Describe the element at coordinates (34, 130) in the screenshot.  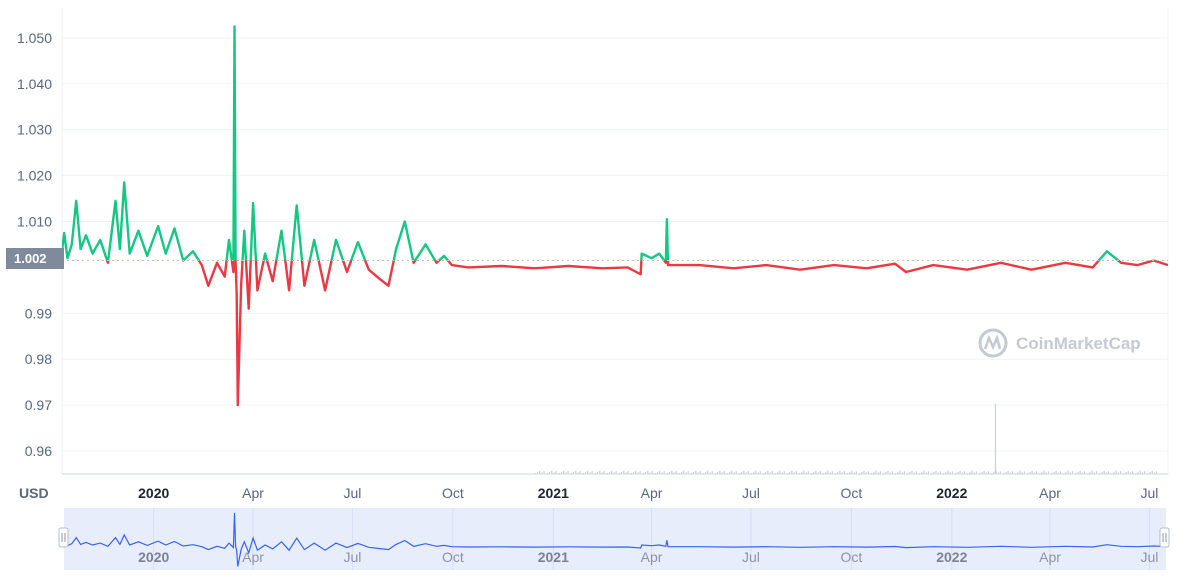
I see `y-tick-label: 1.030` at that location.